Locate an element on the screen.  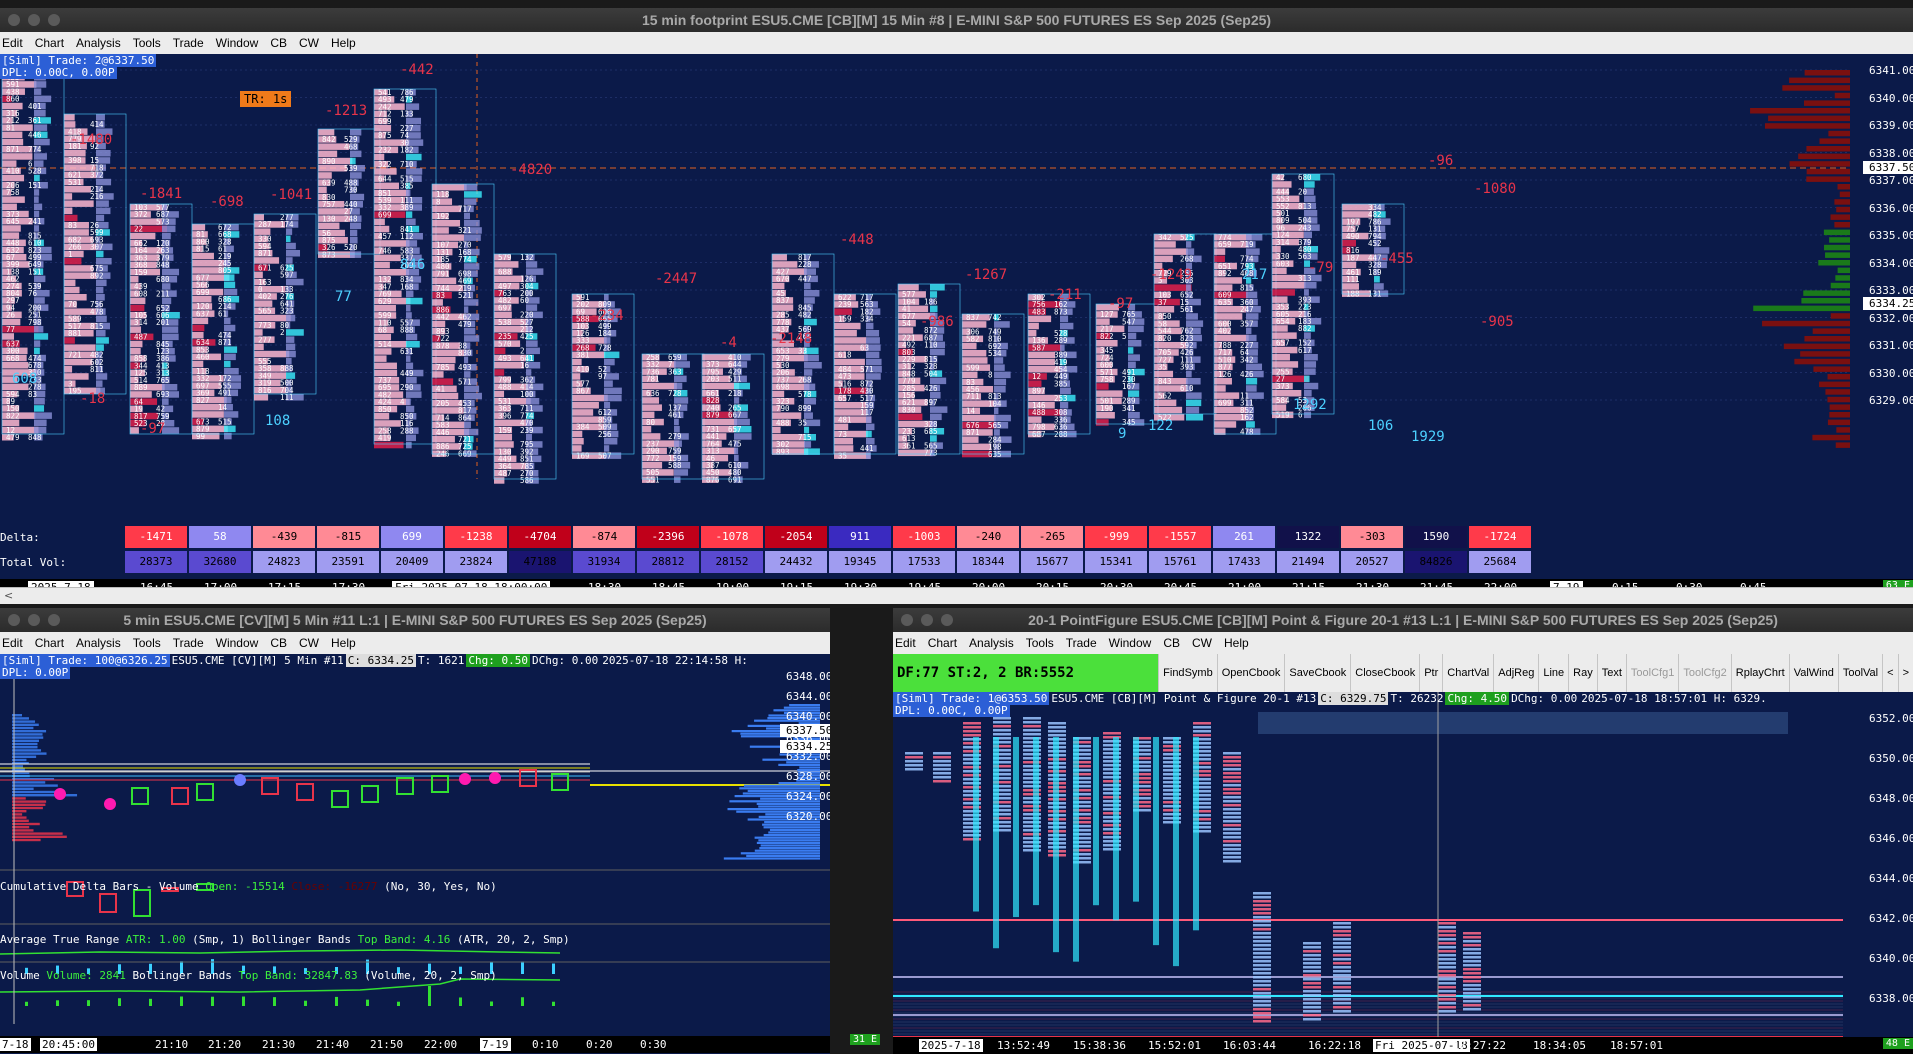
toolbar-button-opencbook: Open Cbook is located at coordinates (1250, 673).